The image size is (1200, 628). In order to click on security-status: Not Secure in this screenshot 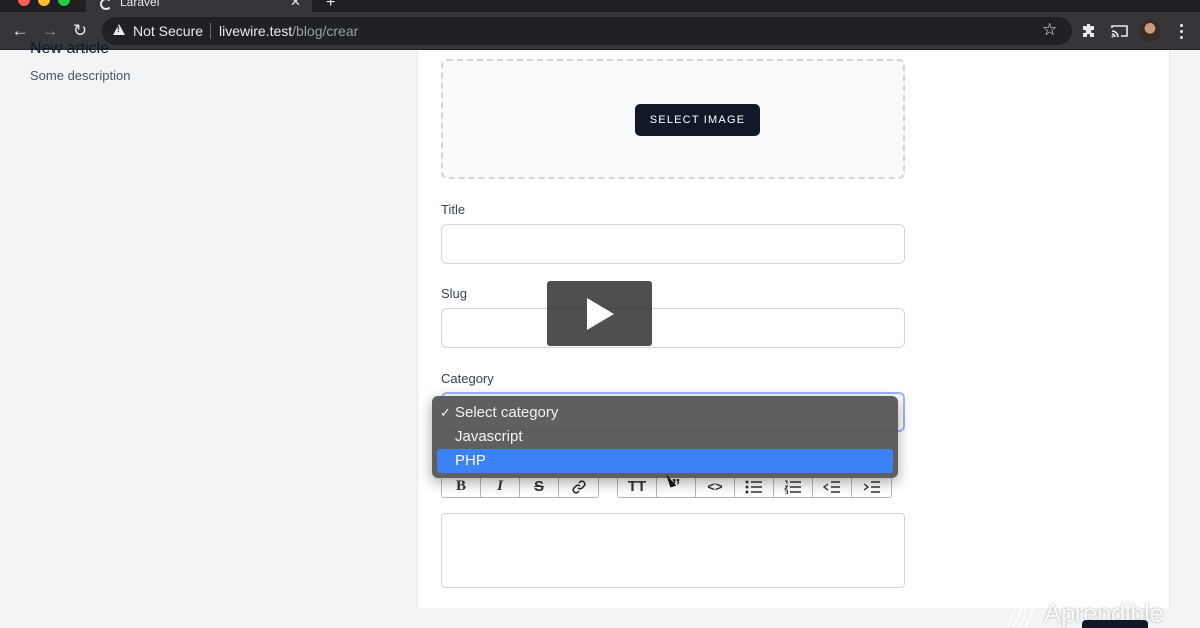, I will do `click(168, 31)`.